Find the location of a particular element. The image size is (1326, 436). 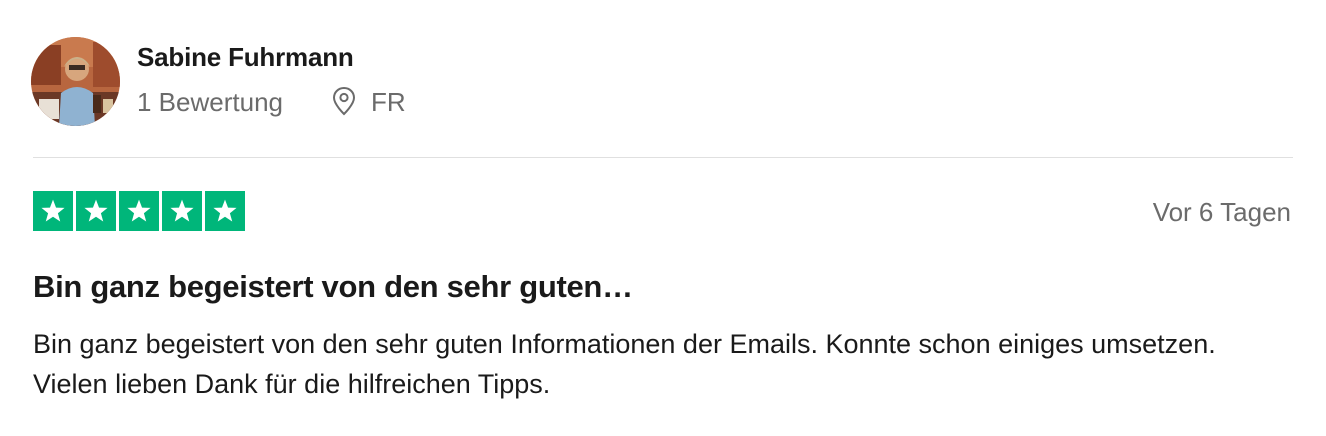

star-rating is located at coordinates (139, 211).